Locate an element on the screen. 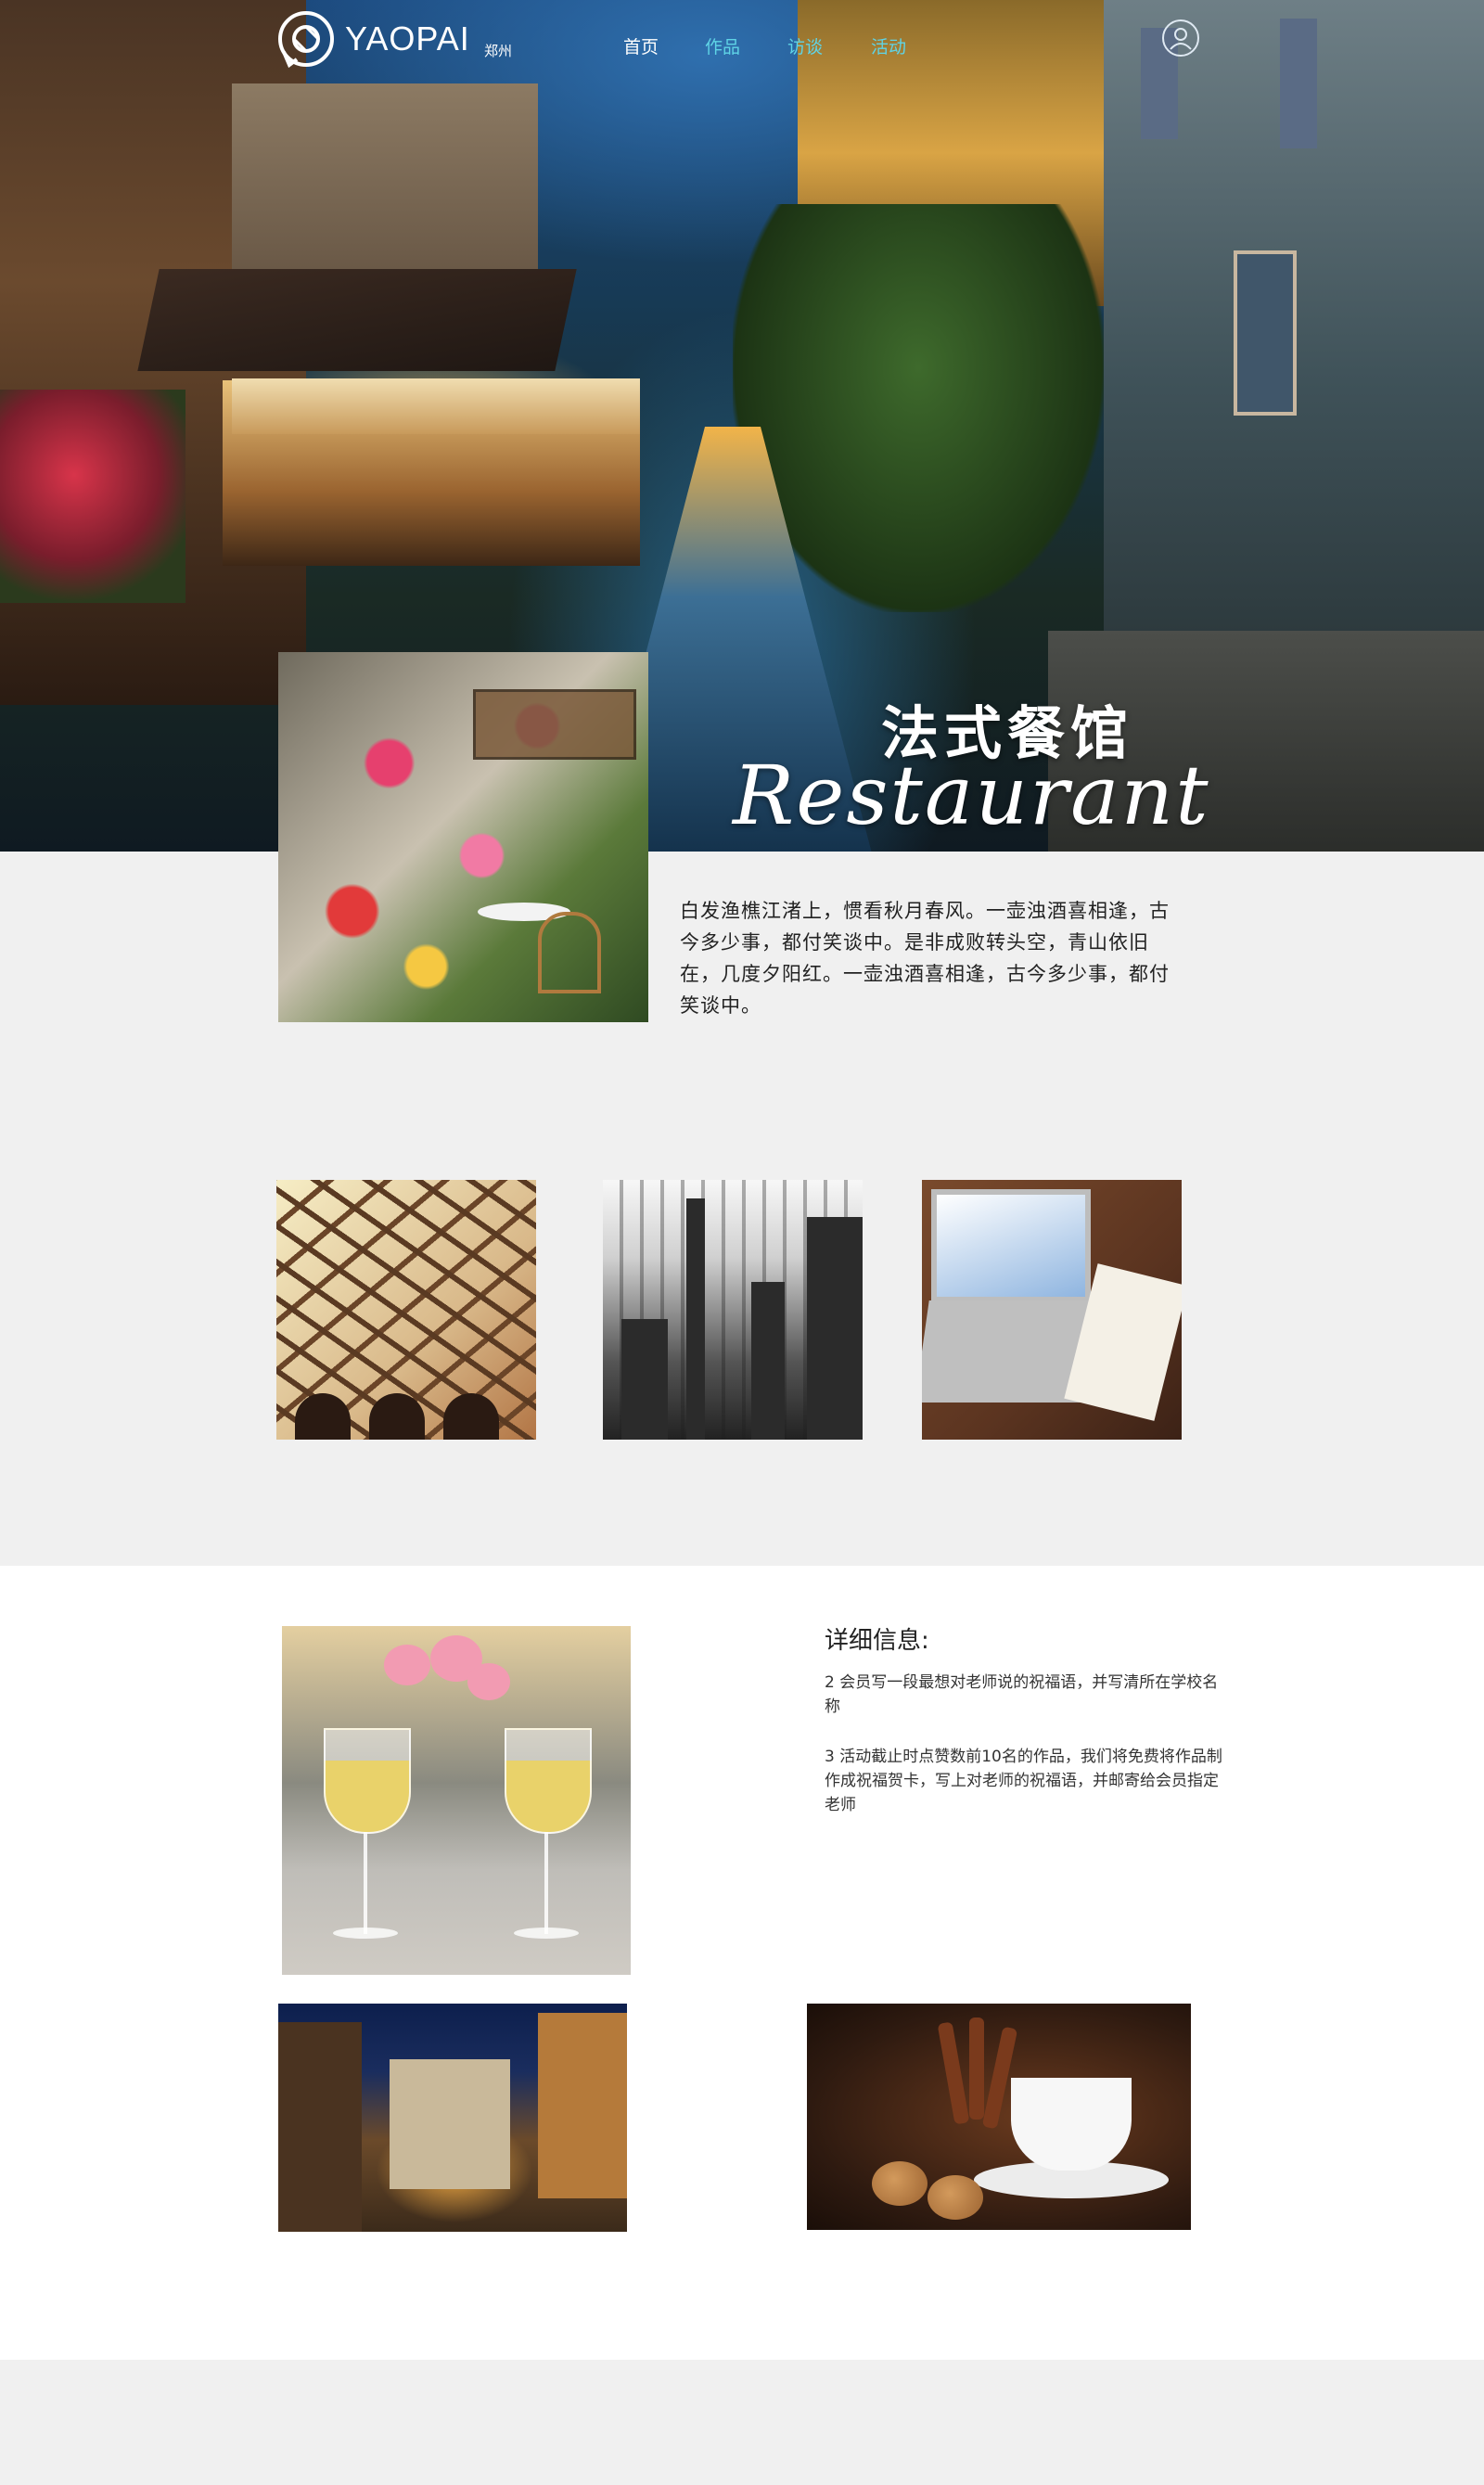  restaurant-sign is located at coordinates (554, 724).